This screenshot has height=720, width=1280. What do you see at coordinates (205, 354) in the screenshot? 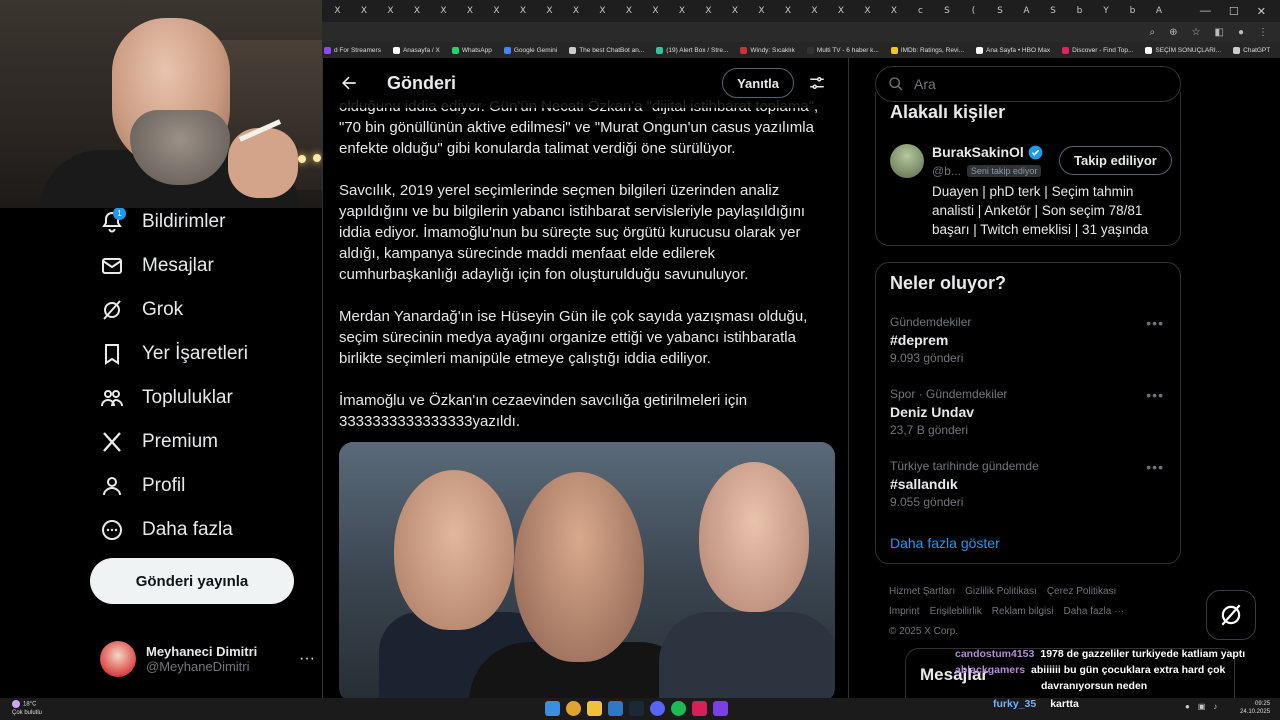
I see `nav-item-bookmark: Yer İşaretleri` at bounding box center [205, 354].